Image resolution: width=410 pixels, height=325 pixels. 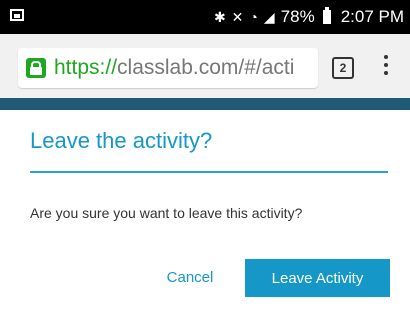 I want to click on battery-icon, so click(x=326, y=15).